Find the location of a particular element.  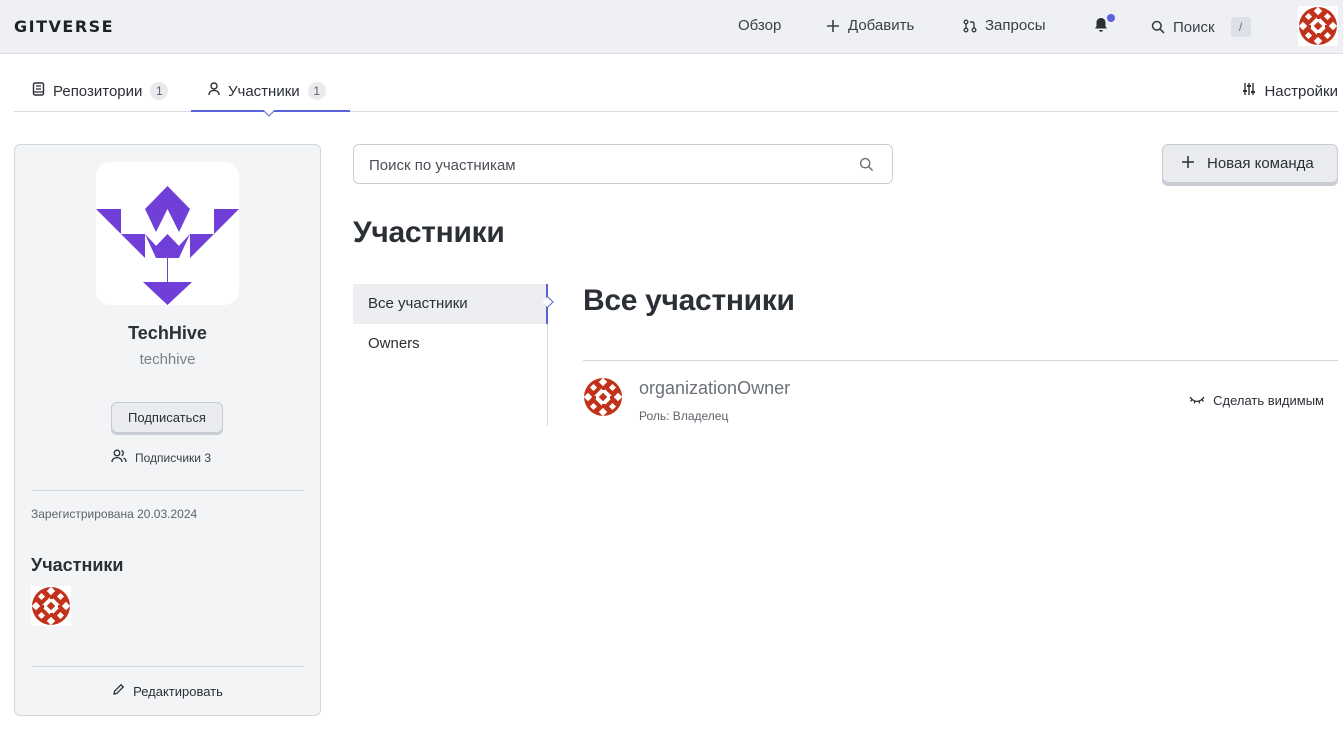

nav-search: Поиск / is located at coordinates (1201, 27).